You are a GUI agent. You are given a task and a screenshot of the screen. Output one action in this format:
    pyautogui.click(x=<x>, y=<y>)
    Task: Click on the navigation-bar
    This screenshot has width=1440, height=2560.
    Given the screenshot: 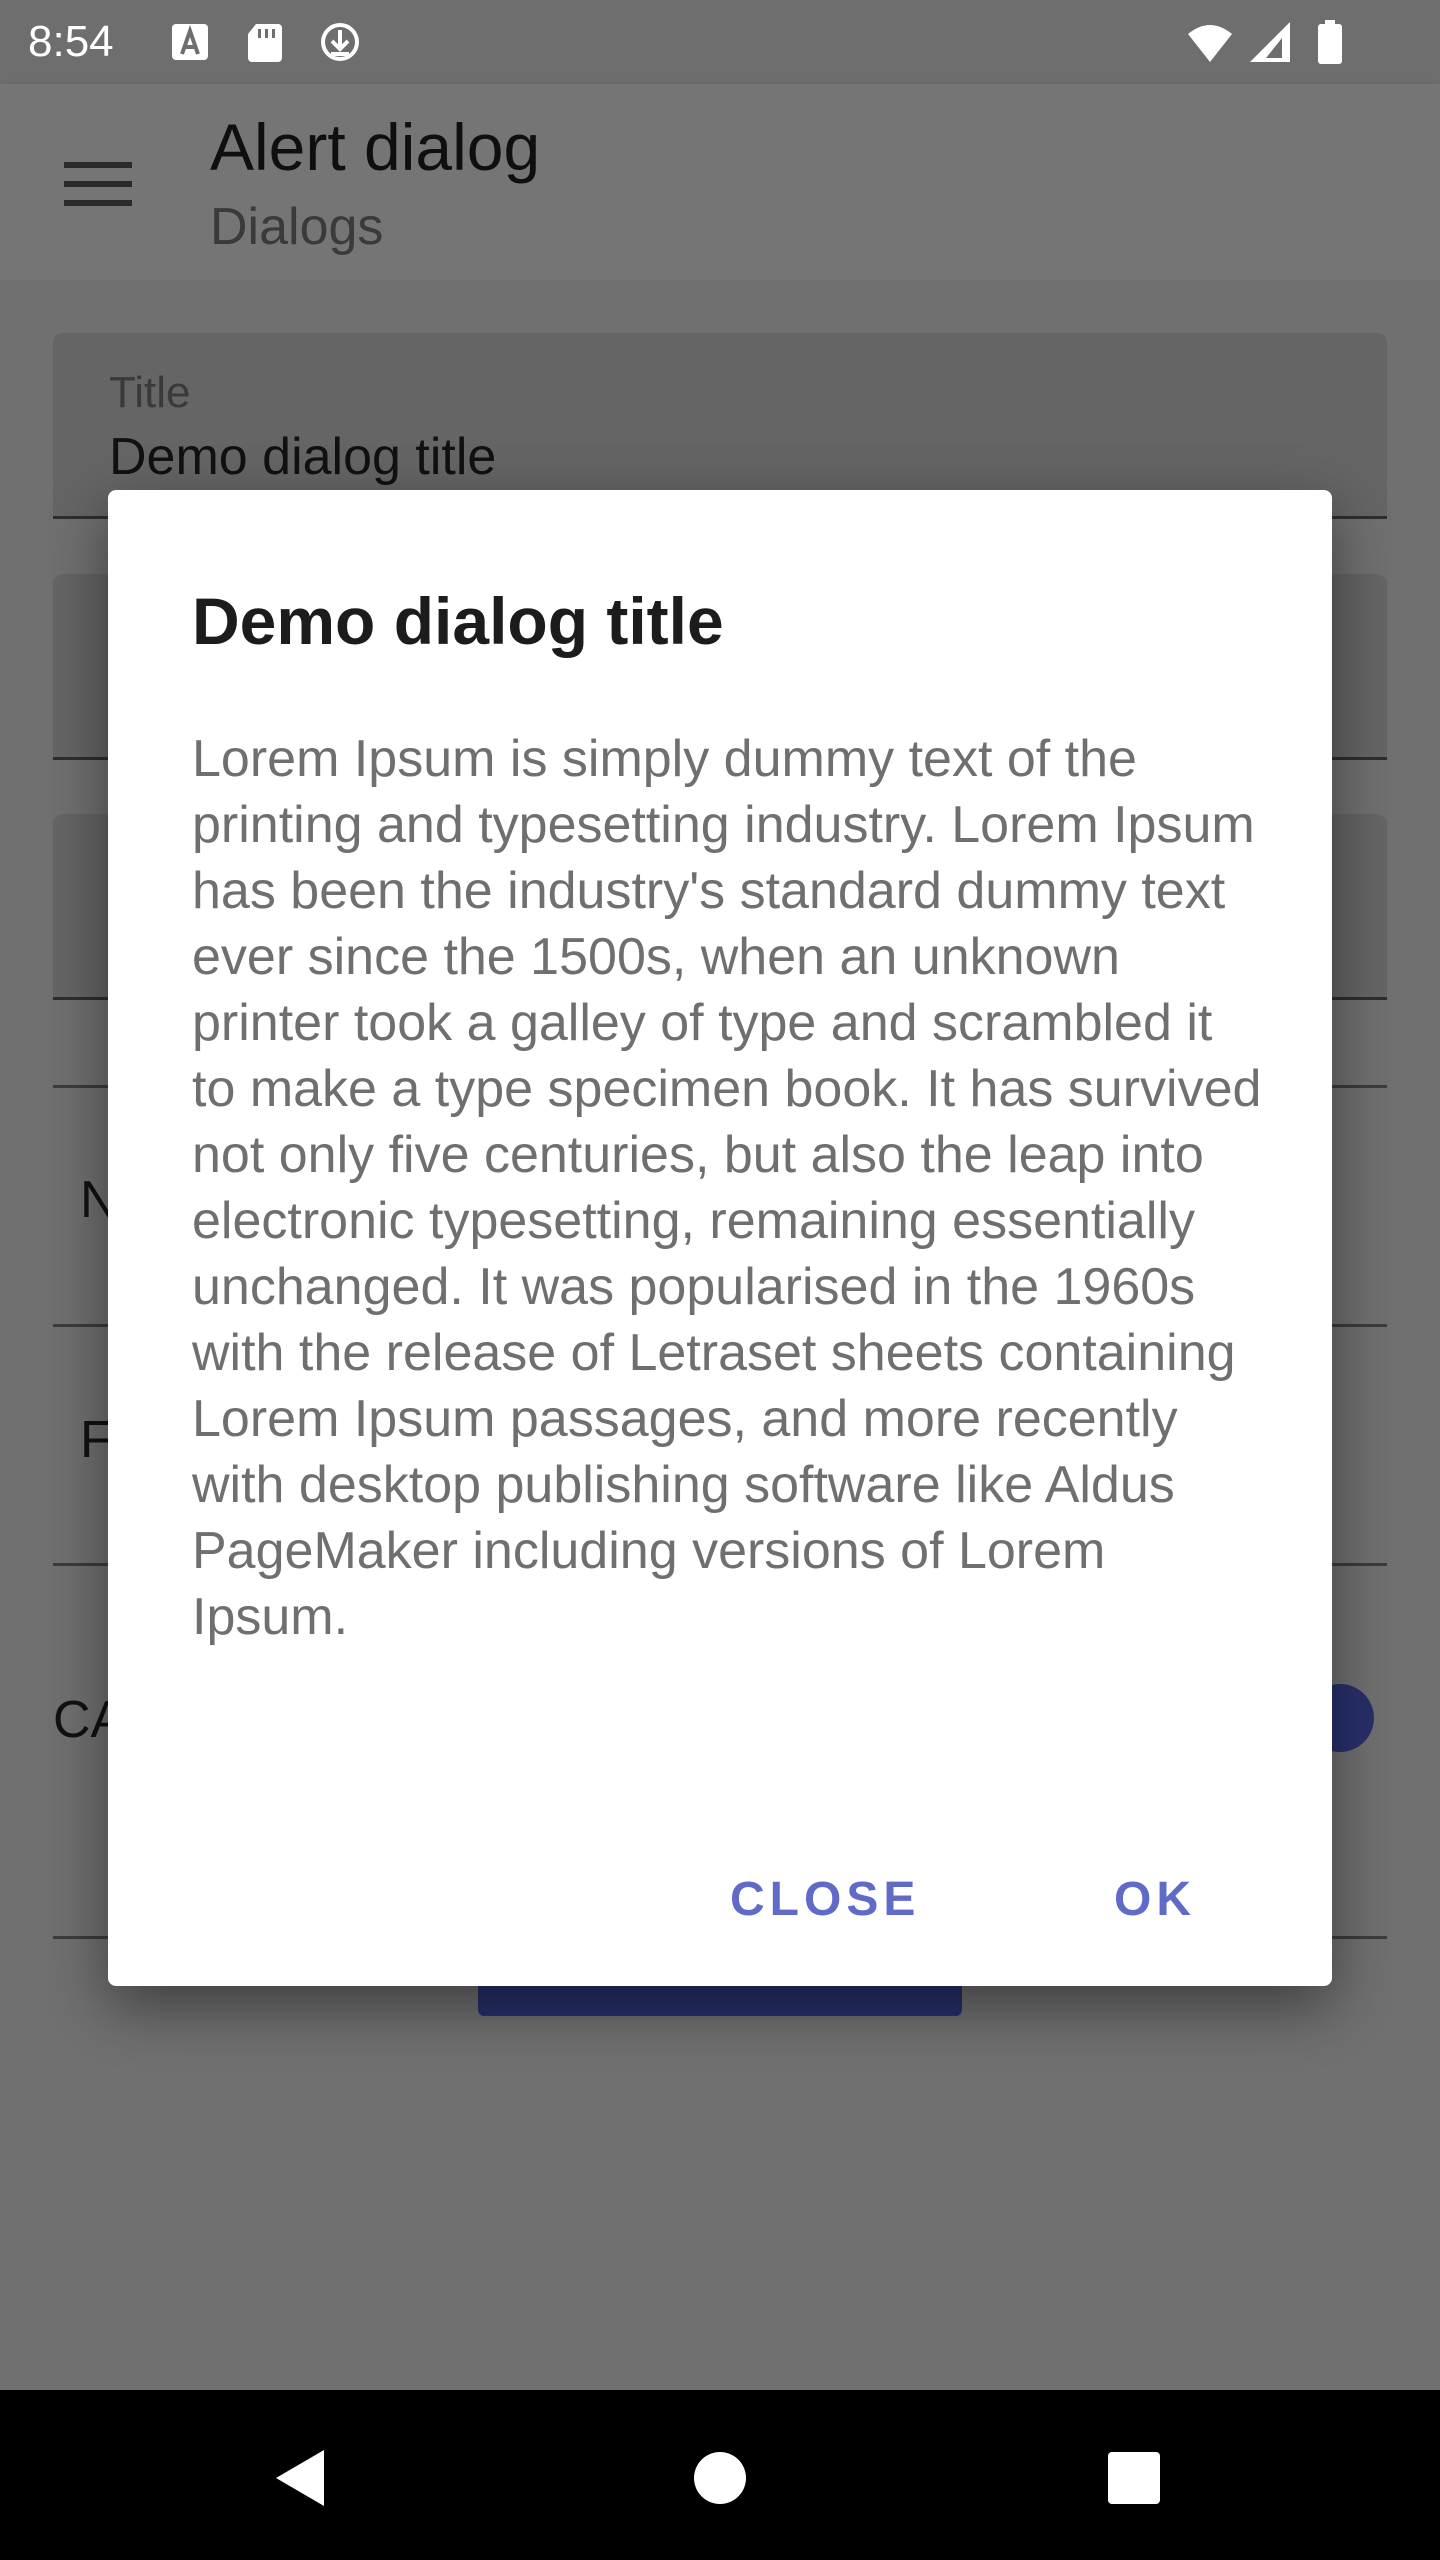 What is the action you would take?
    pyautogui.click(x=720, y=2475)
    